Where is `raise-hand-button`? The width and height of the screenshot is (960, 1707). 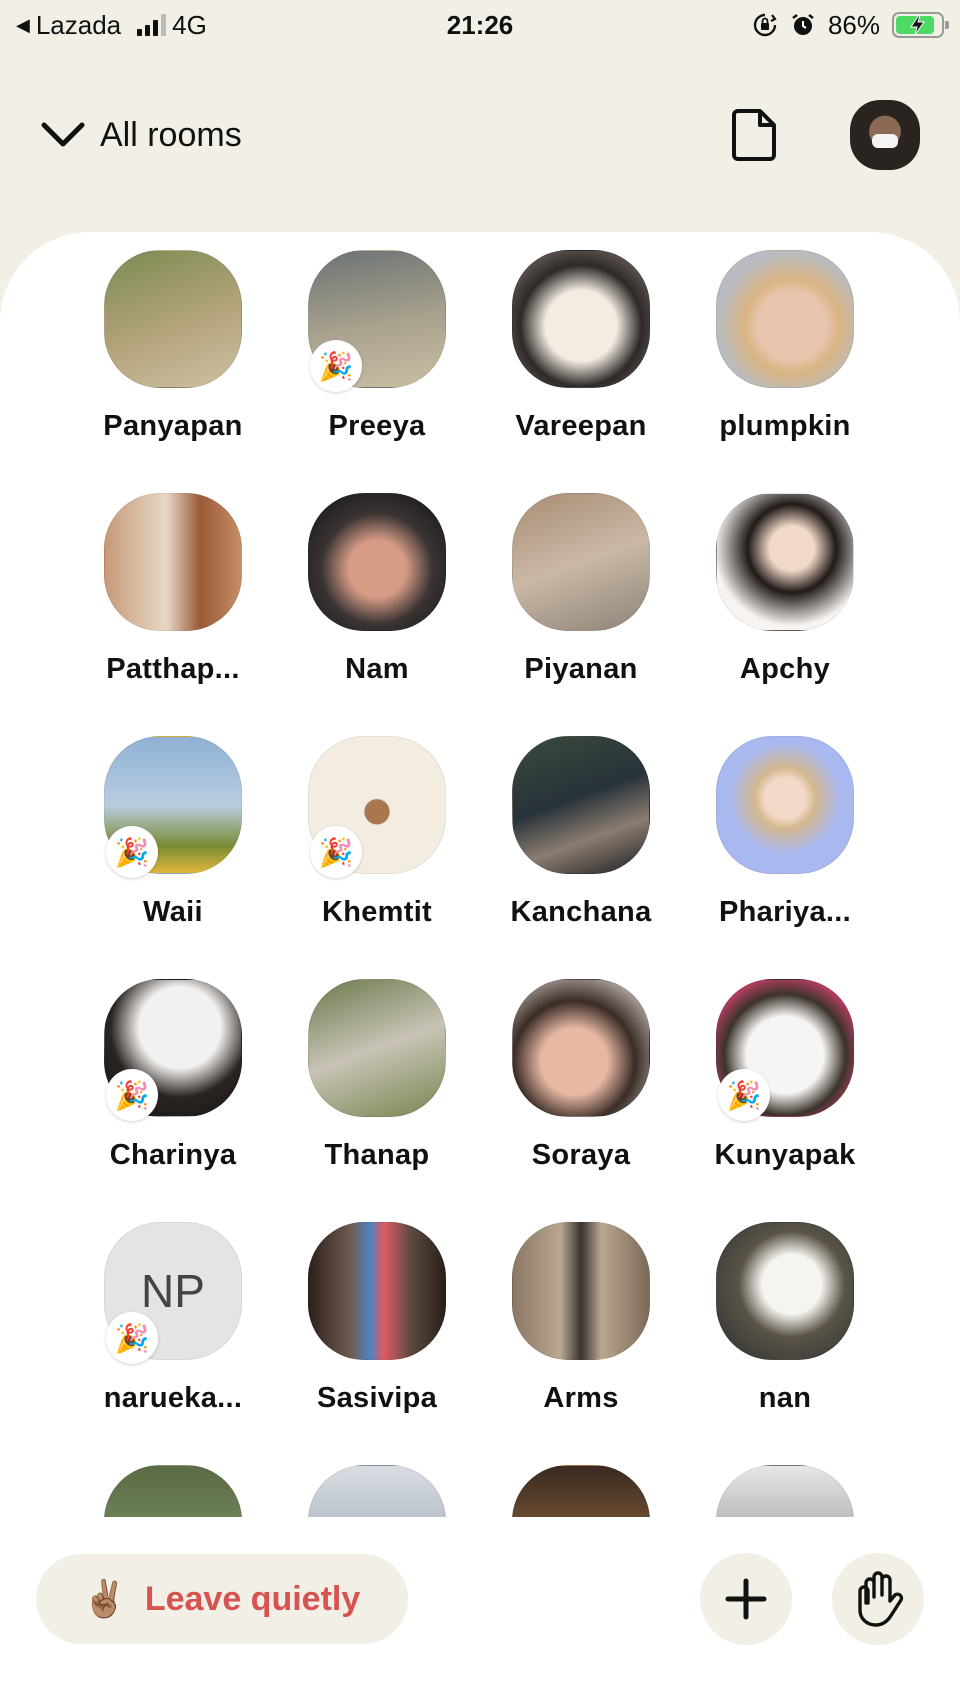
raise-hand-button is located at coordinates (878, 1599).